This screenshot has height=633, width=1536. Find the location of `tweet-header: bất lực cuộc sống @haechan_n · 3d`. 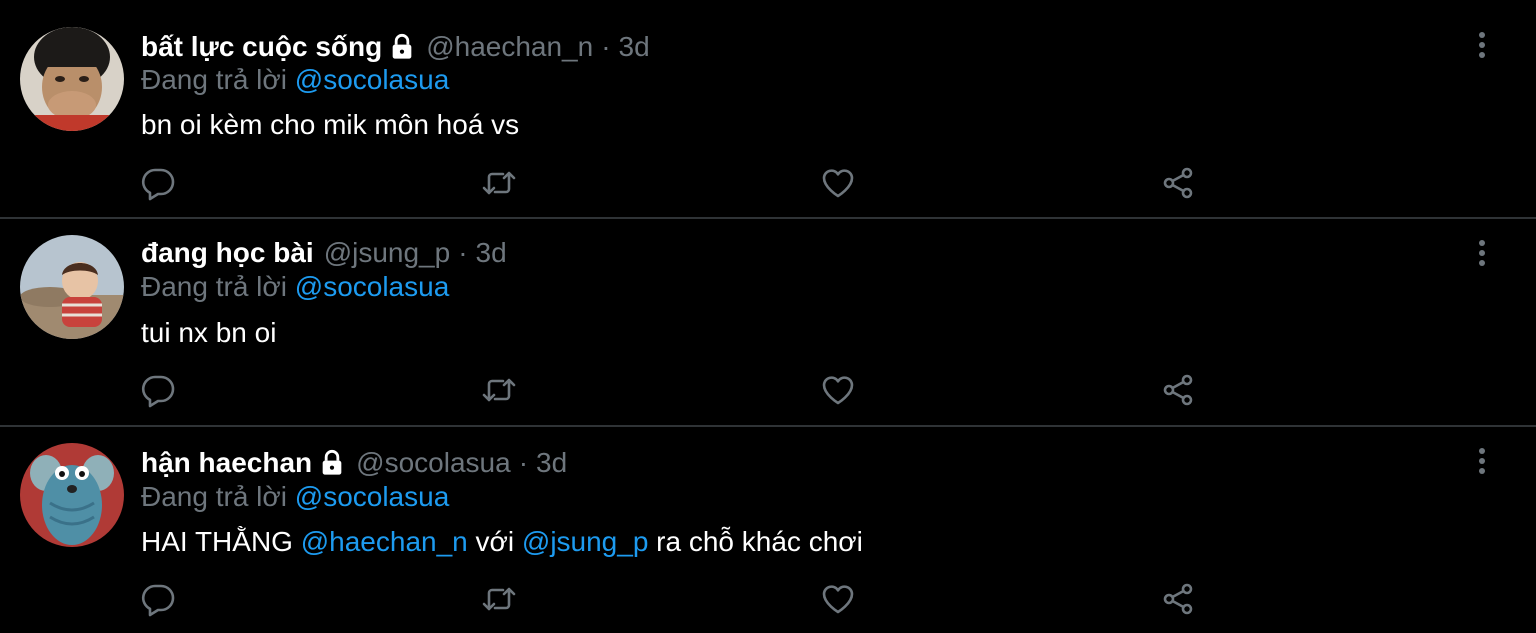

tweet-header: bất lực cuộc sống @haechan_n · 3d is located at coordinates (395, 47).